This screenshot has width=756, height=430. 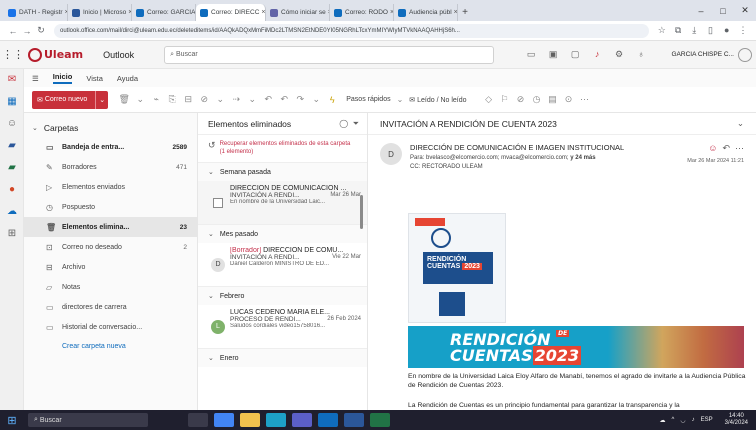 What do you see at coordinates (64, 99) in the screenshot?
I see `new-mail-main: ✉ Correo nuevo` at bounding box center [64, 99].